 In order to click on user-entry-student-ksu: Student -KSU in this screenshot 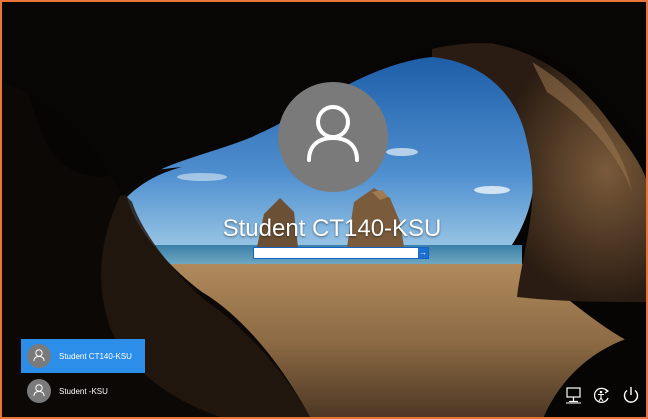, I will do `click(83, 391)`.